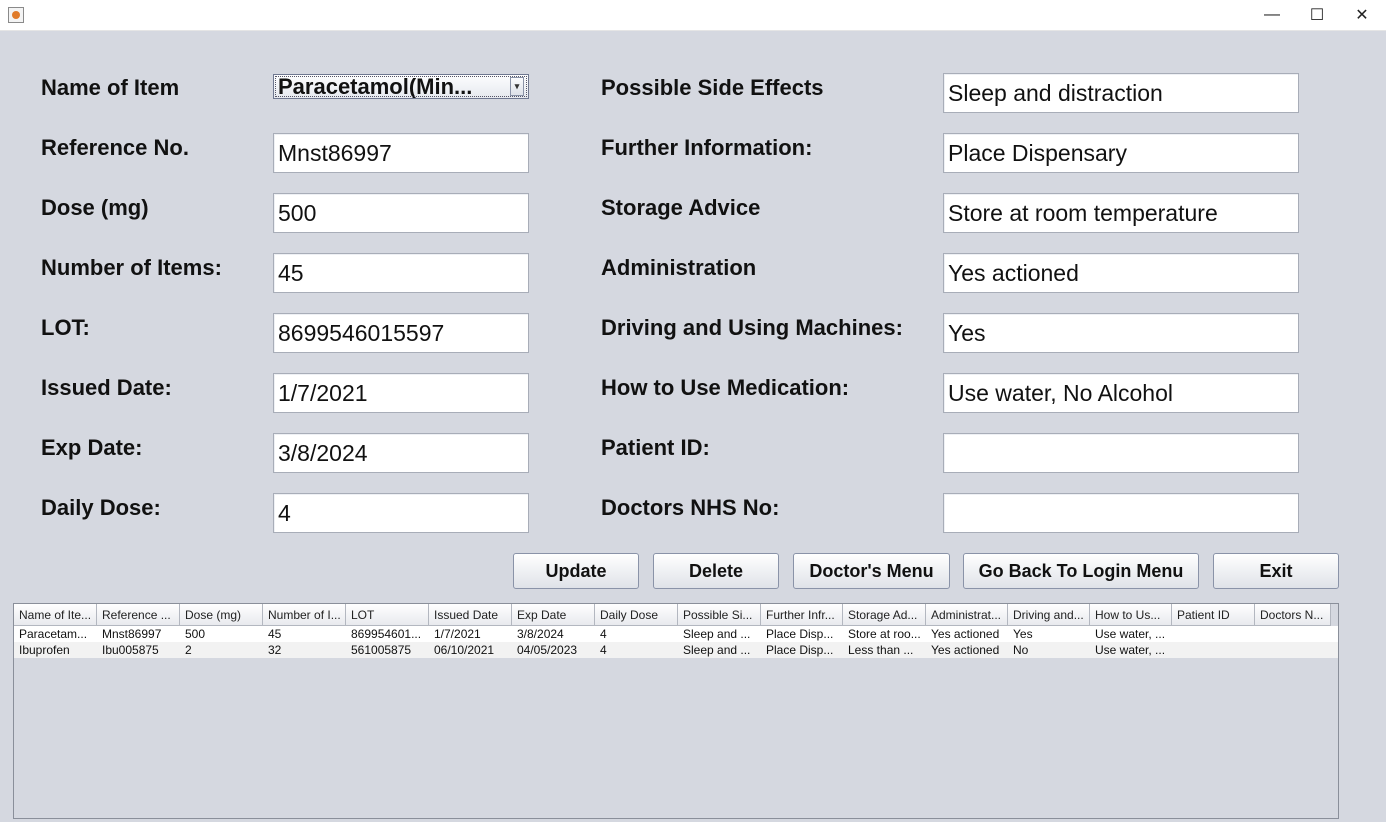  What do you see at coordinates (1121, 513) in the screenshot?
I see `doctors-nhs-input` at bounding box center [1121, 513].